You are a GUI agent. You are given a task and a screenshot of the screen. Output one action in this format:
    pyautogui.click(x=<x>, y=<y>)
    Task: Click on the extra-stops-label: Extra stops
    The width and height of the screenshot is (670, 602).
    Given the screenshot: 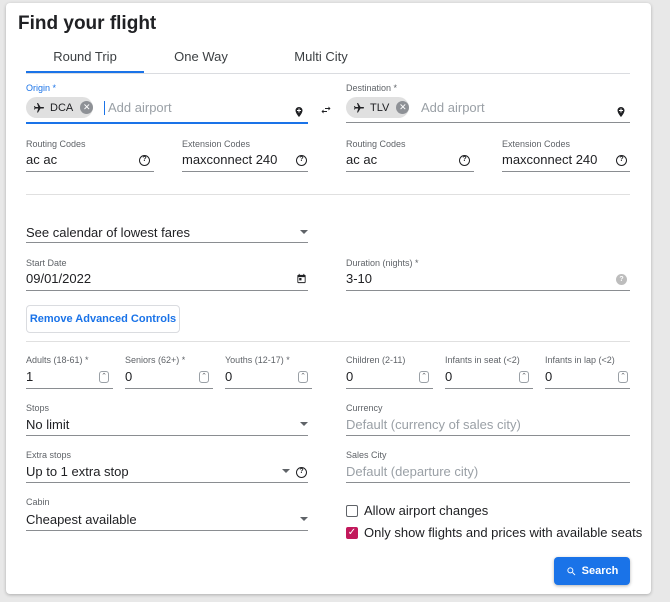 What is the action you would take?
    pyautogui.click(x=49, y=455)
    